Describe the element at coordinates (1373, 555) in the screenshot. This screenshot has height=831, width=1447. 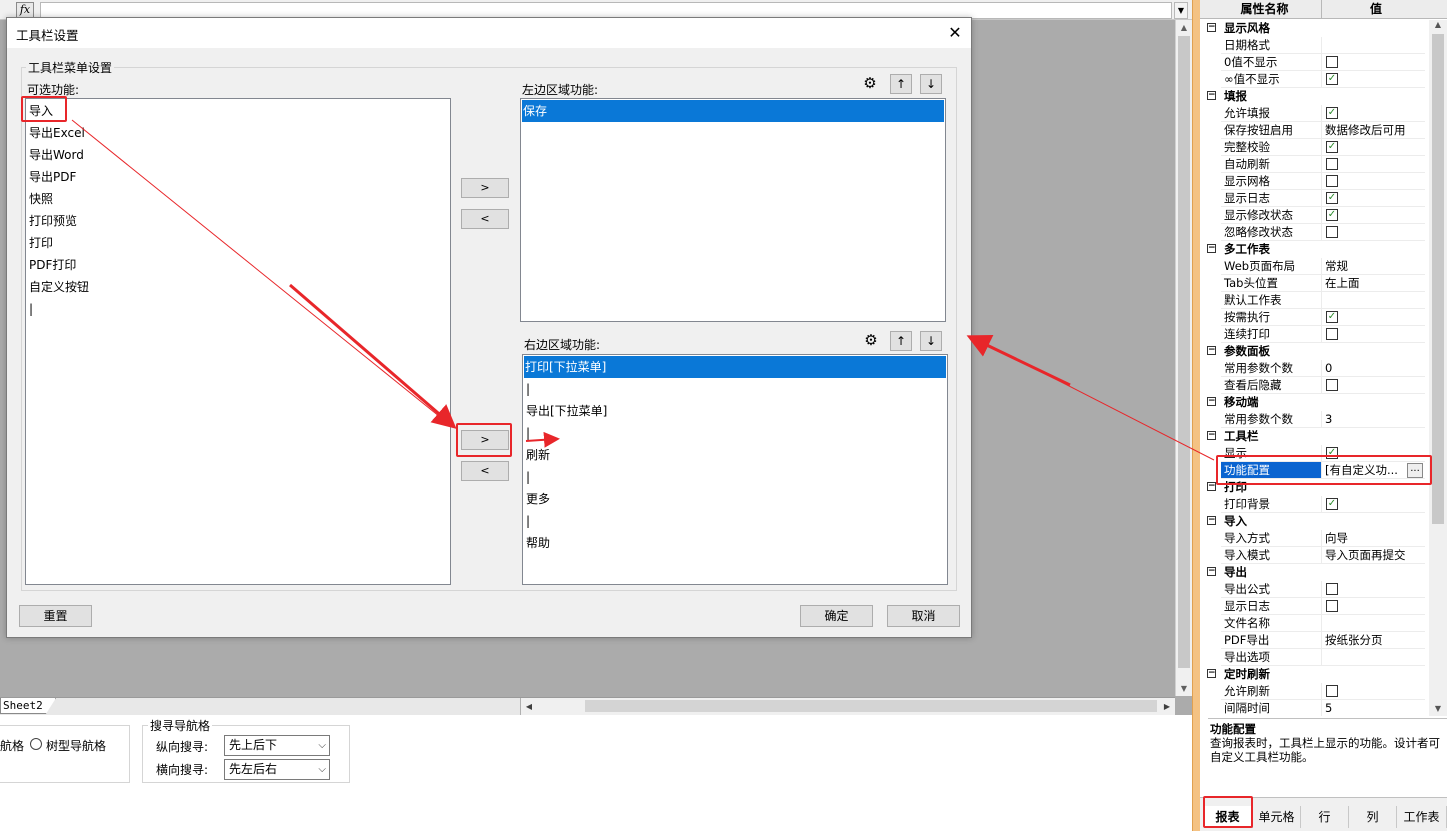
I see `property-value: 导入页面再提交` at that location.